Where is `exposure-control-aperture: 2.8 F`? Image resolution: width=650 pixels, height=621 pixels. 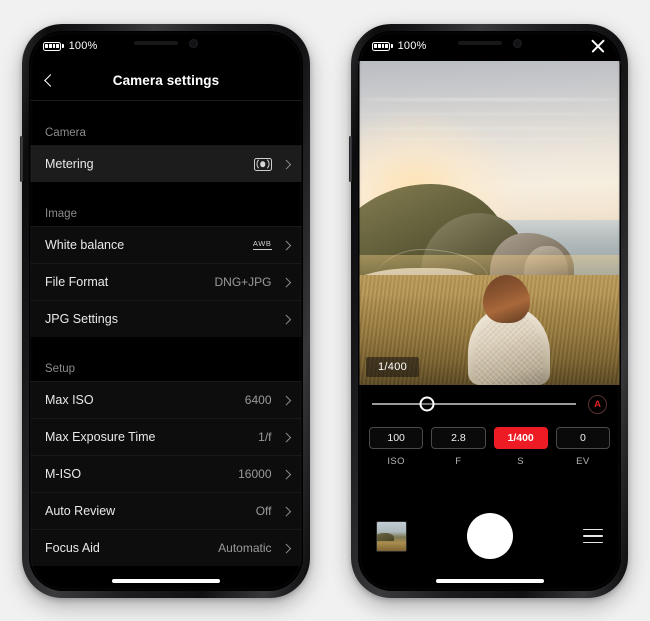
exposure-control-aperture: 2.8 F is located at coordinates (458, 447).